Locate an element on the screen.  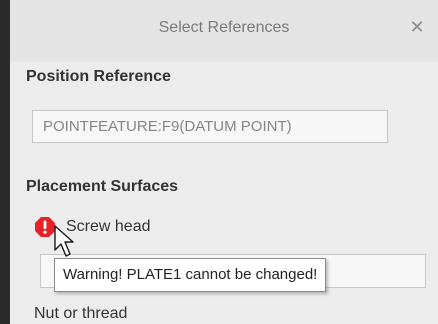
position-reference-heading: Position Reference is located at coordinates (98, 76).